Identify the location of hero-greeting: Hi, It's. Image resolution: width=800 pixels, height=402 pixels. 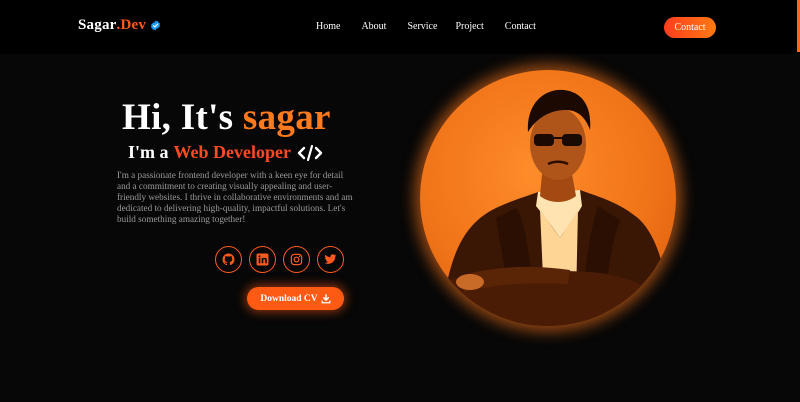
(182, 117).